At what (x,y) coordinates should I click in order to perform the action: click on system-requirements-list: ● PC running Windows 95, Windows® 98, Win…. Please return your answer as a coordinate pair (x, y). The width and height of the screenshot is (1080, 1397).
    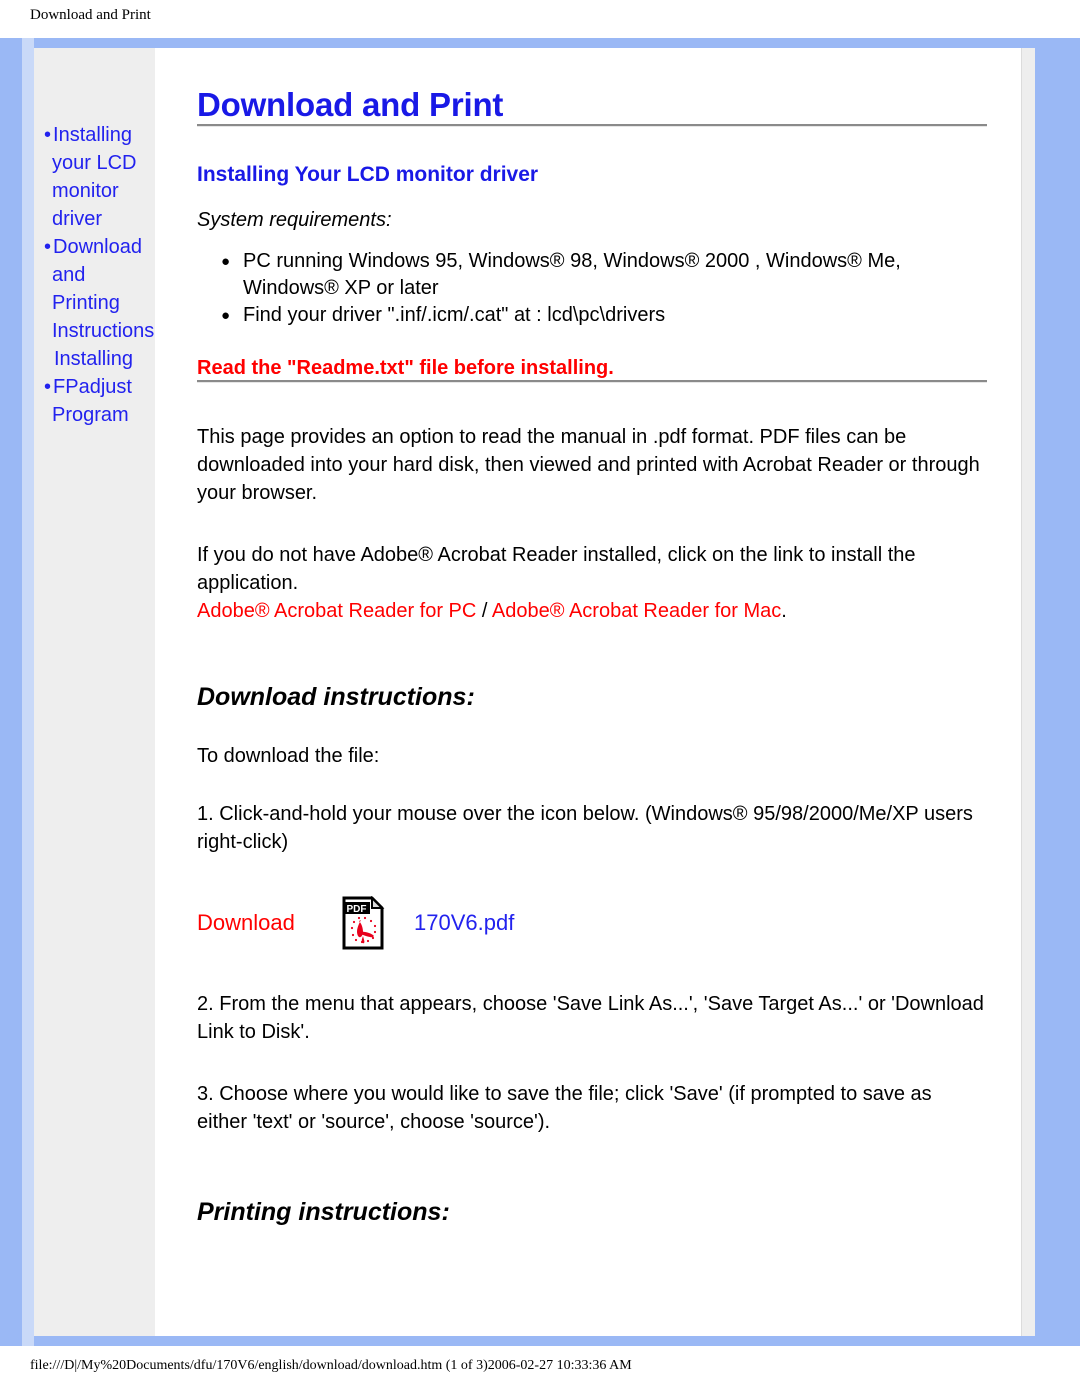
    Looking at the image, I should click on (592, 280).